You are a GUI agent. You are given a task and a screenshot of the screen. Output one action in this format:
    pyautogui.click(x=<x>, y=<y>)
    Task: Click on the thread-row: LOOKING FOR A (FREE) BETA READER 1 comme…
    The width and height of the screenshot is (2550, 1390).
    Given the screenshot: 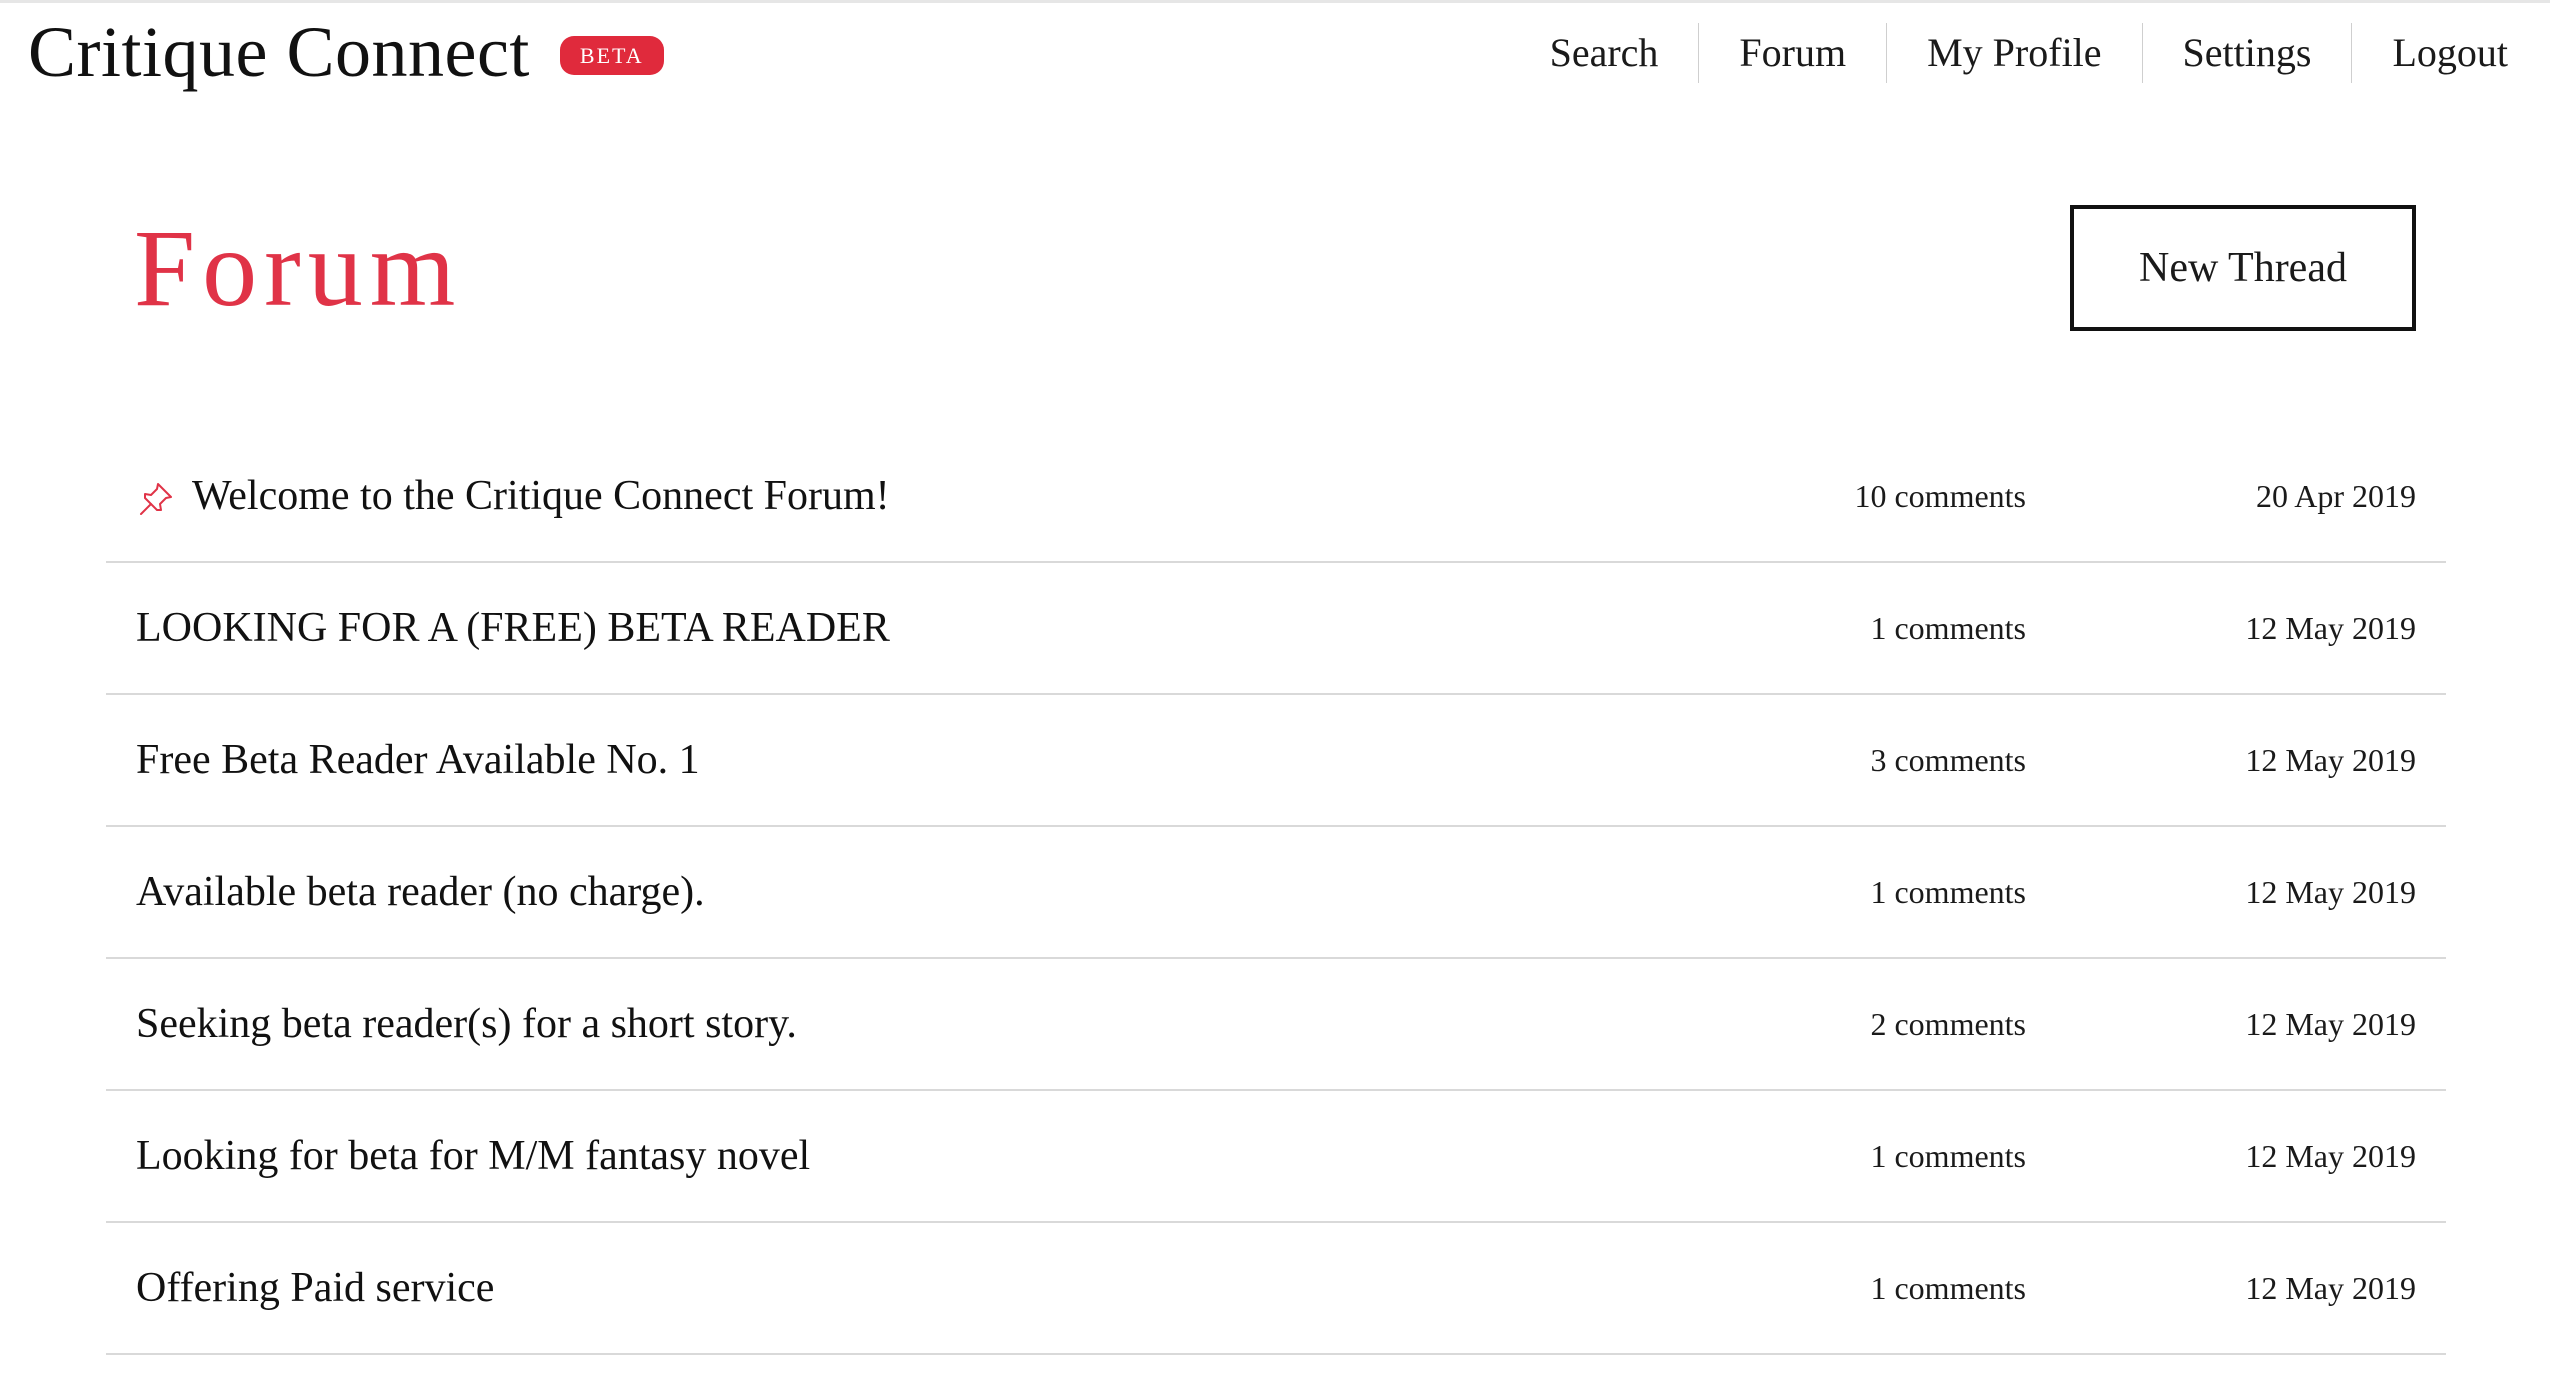 What is the action you would take?
    pyautogui.click(x=1276, y=629)
    